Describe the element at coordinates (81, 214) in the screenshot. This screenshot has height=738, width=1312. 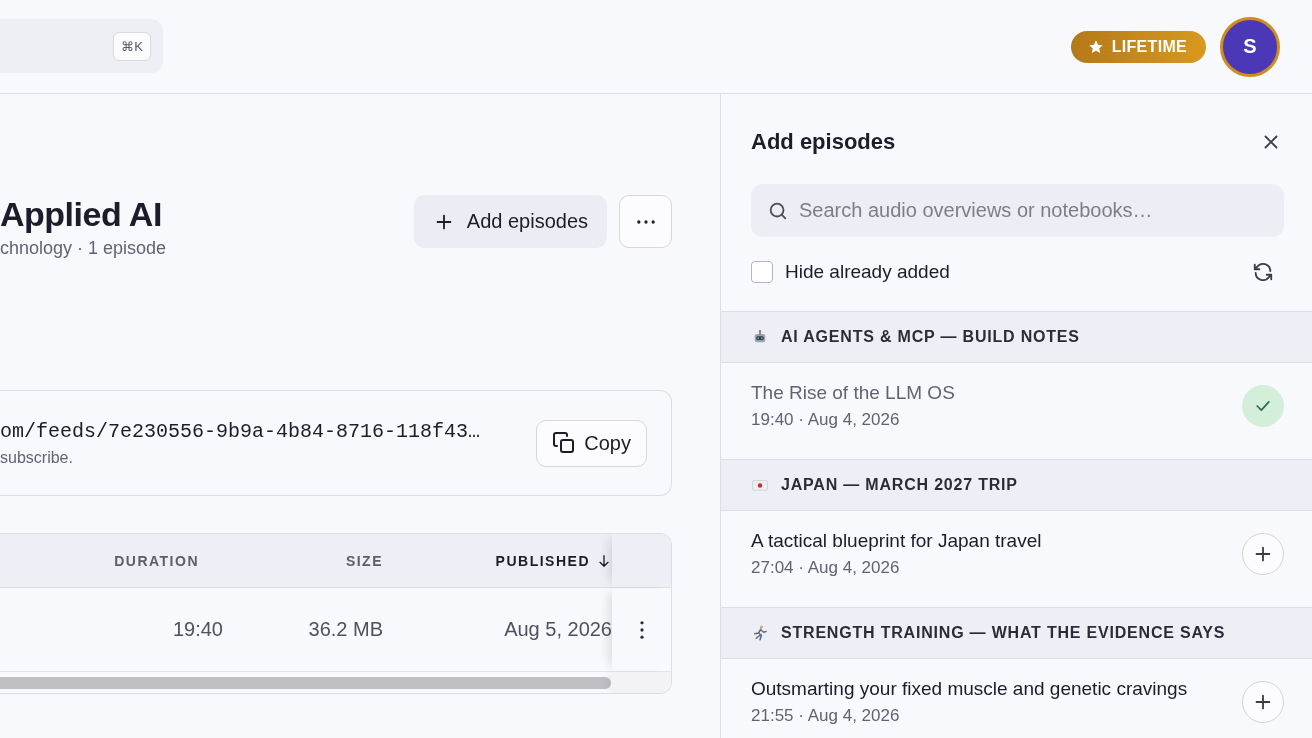
I see `podcast-title: Applied AI` at that location.